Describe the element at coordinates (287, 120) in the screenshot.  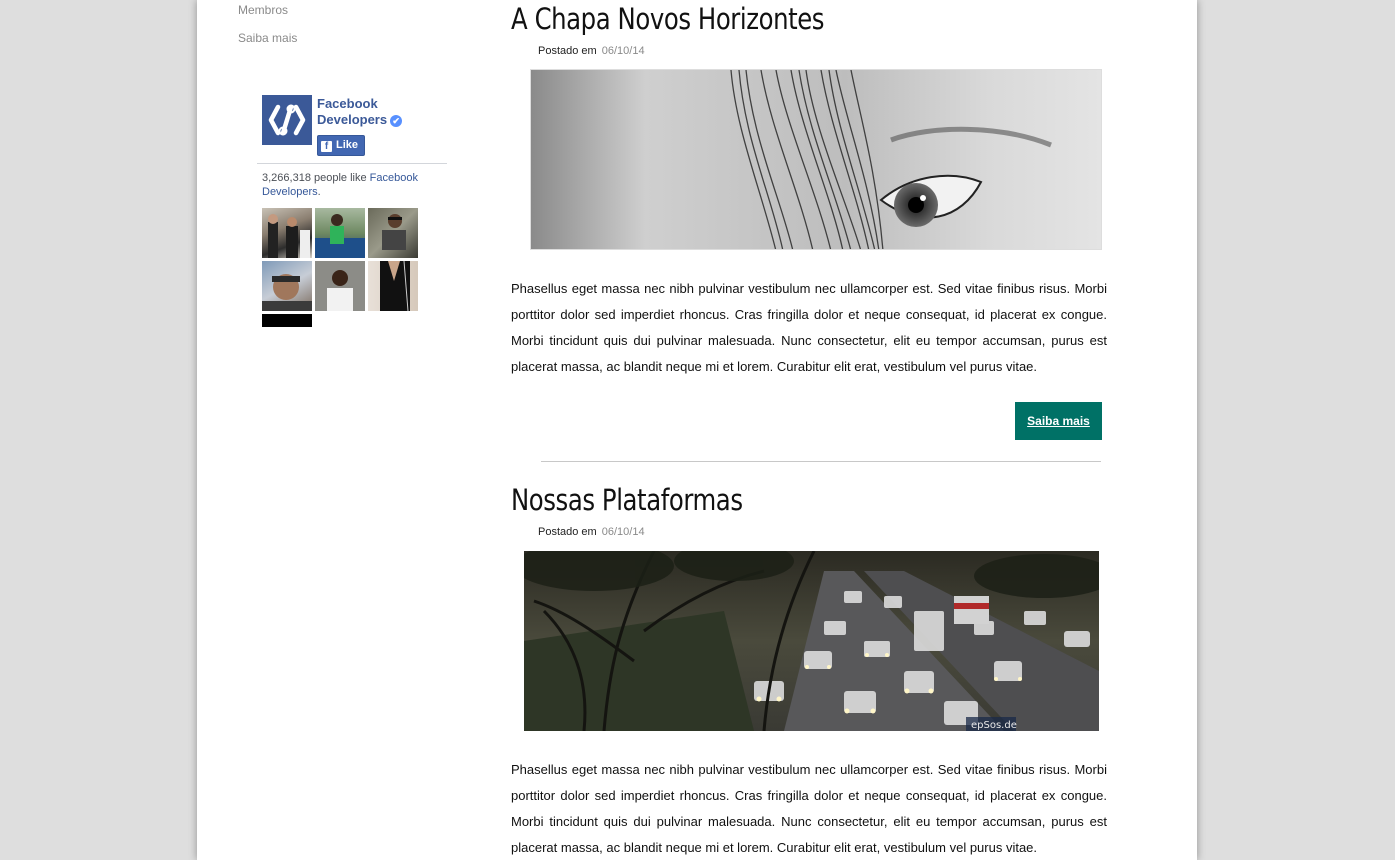
I see `facebook-developers-logo-icon` at that location.